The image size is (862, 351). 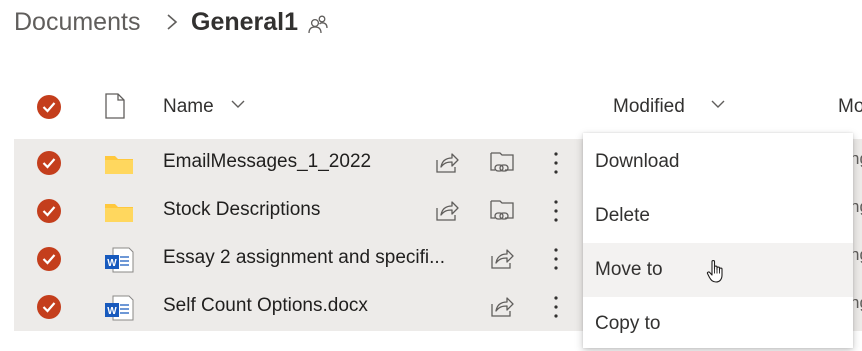 I want to click on file-name: Stock Descriptions, so click(x=241, y=210).